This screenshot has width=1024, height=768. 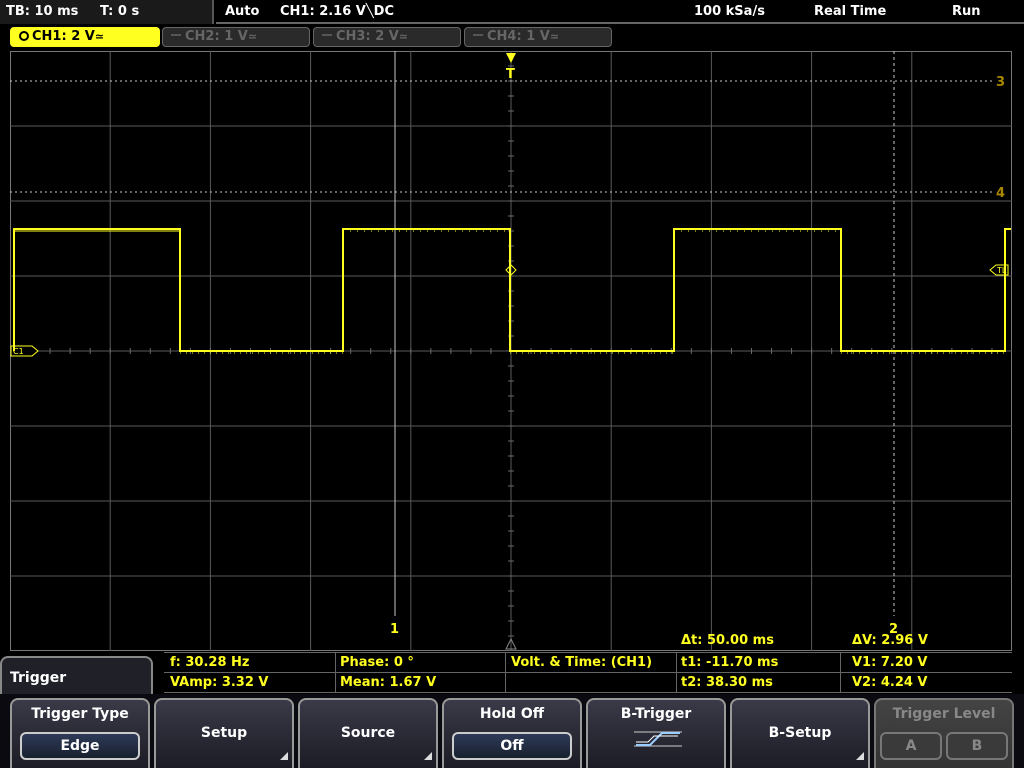 I want to click on channel-tab-ch4: CH4: 1 V≃, so click(x=538, y=37).